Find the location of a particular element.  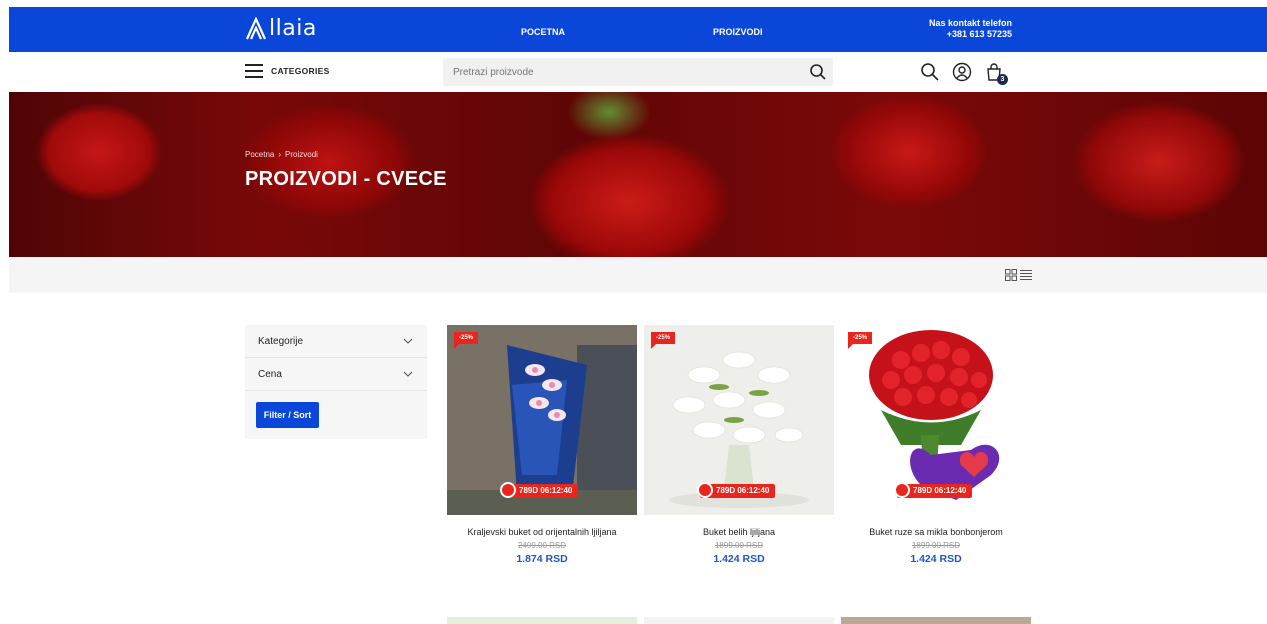

breadcrumb-home: Pocetna is located at coordinates (259, 154).